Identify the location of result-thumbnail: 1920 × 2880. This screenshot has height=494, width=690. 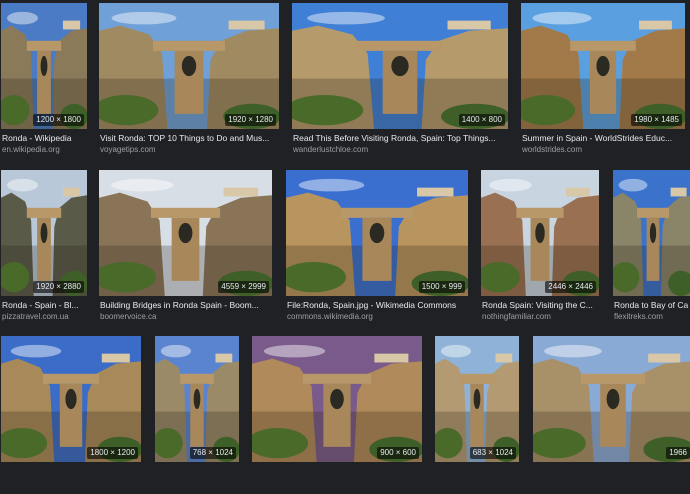
(44, 233).